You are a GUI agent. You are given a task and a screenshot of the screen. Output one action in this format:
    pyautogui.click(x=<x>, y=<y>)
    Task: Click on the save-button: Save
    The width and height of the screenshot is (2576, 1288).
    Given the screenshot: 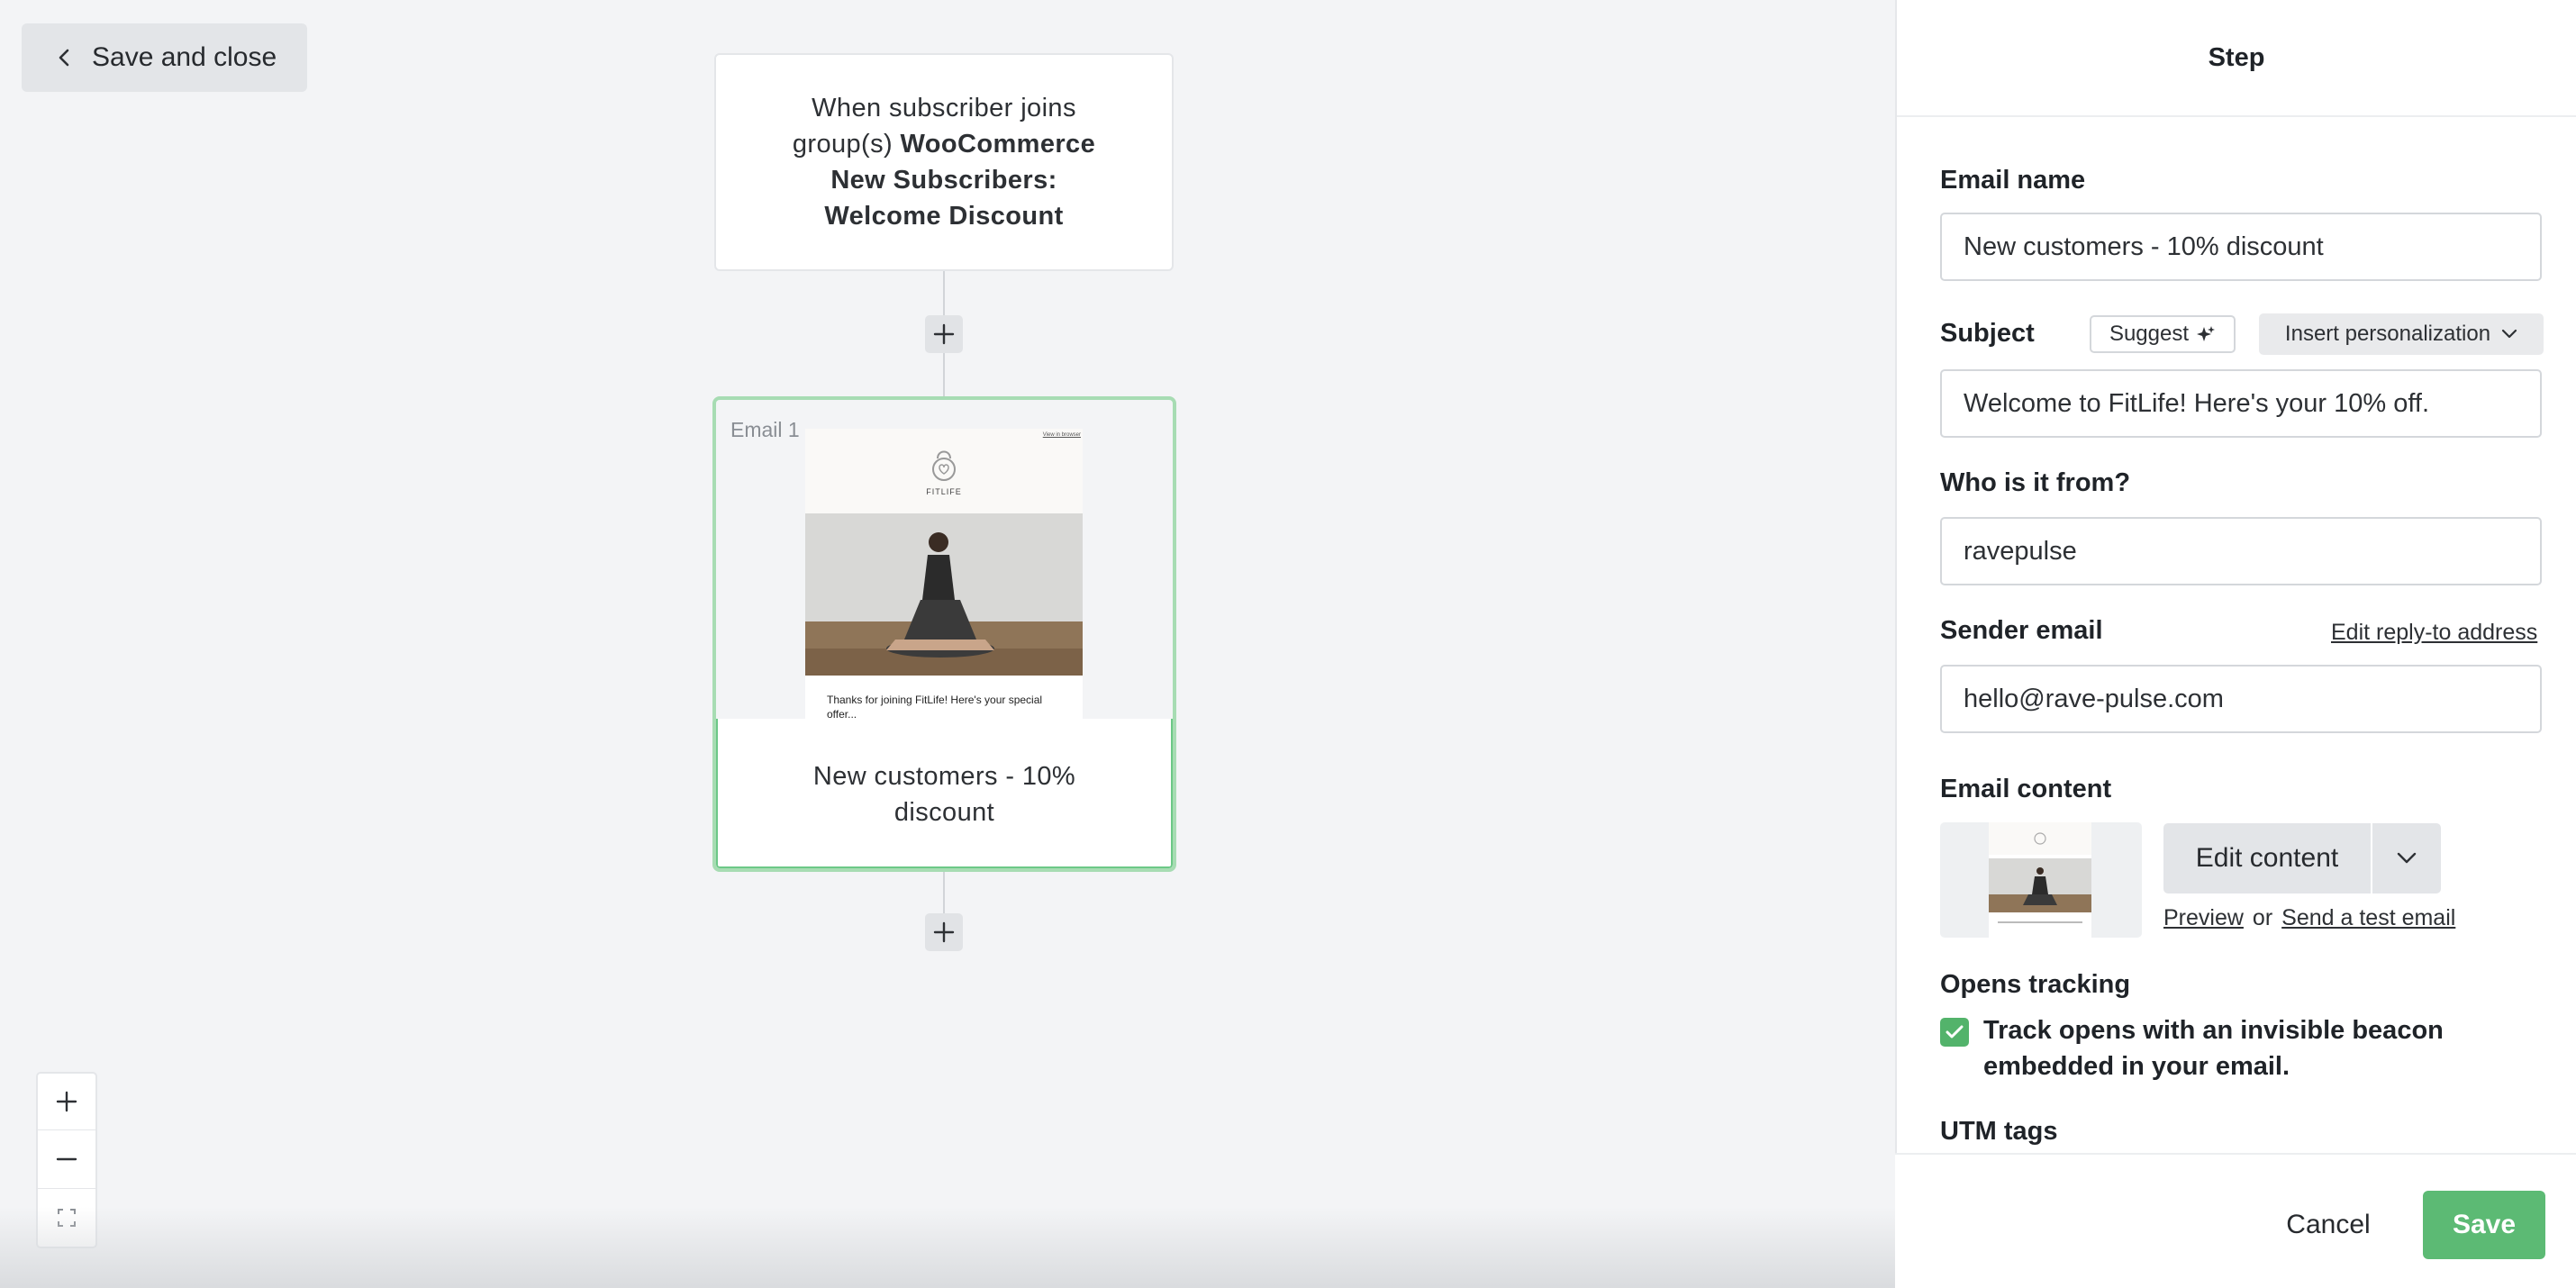 What is the action you would take?
    pyautogui.click(x=2484, y=1225)
    